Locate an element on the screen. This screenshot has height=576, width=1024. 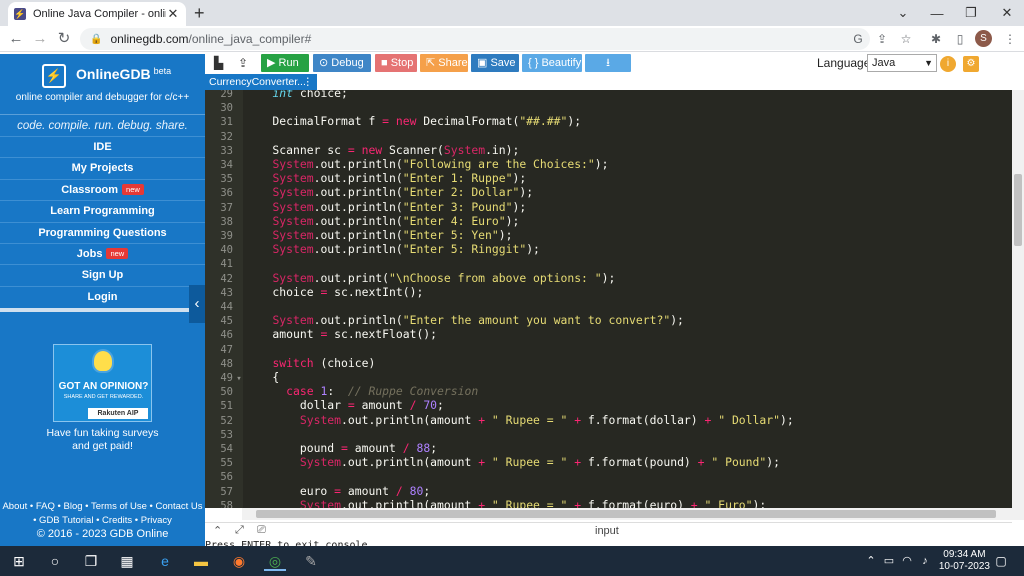
tab-search-icon: ⌄ is located at coordinates (903, 13).